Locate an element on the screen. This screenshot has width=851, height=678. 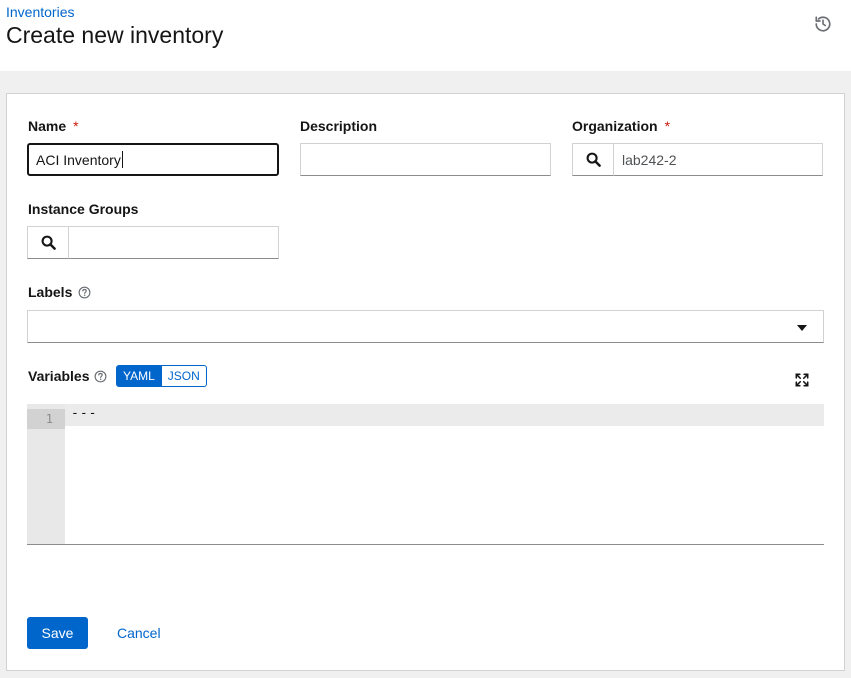
variables-label-text: Variables is located at coordinates (59, 376).